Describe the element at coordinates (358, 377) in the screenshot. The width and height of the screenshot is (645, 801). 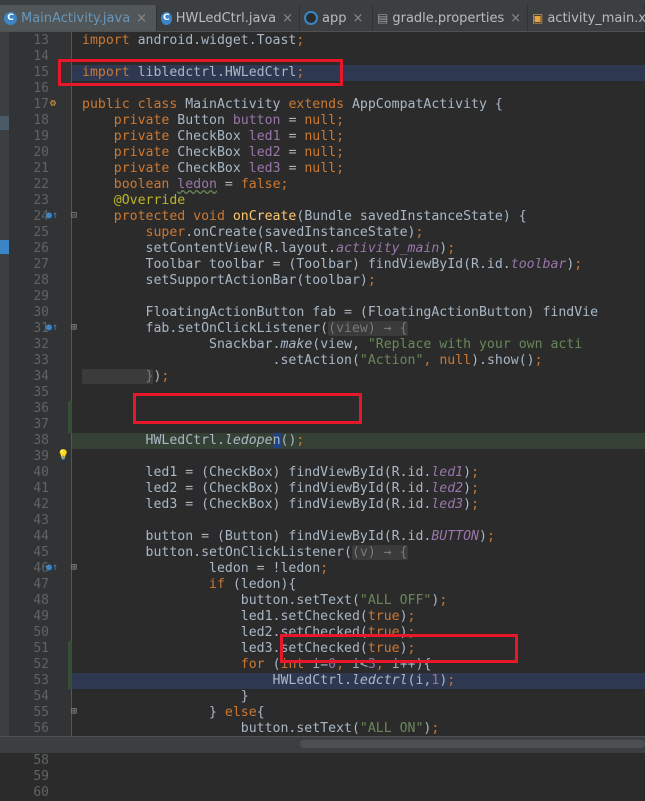
I see `code-line: });` at that location.